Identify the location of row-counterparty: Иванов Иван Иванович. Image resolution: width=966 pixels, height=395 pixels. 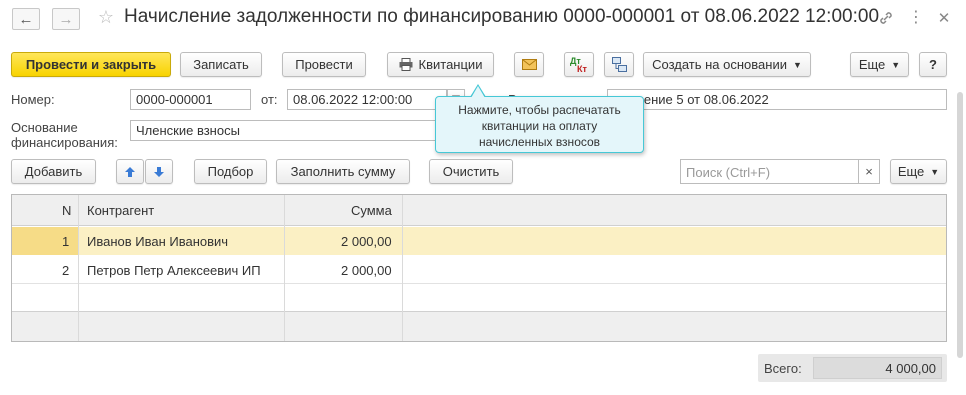
(158, 241).